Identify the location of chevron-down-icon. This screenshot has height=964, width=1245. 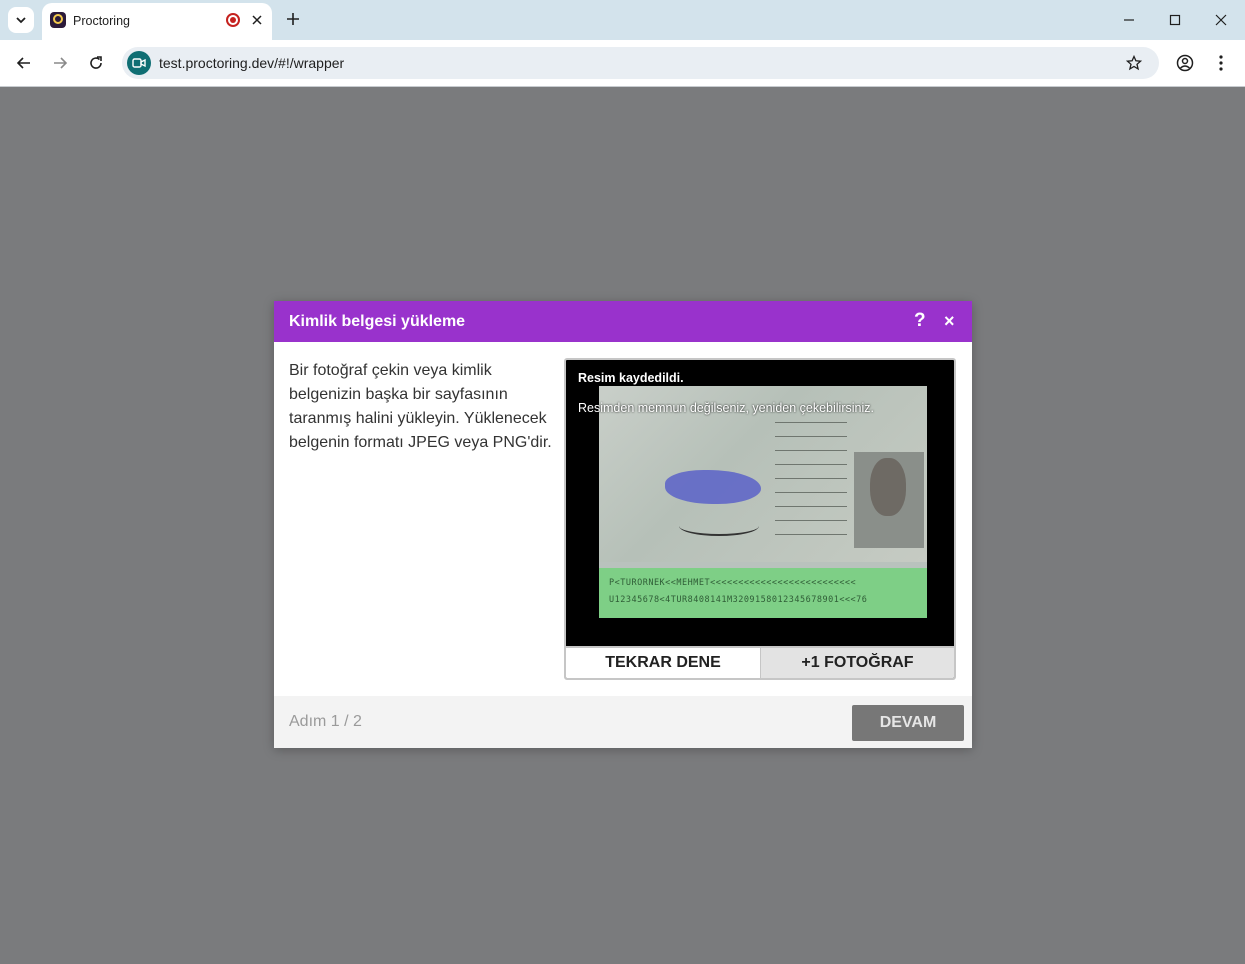
(21, 20).